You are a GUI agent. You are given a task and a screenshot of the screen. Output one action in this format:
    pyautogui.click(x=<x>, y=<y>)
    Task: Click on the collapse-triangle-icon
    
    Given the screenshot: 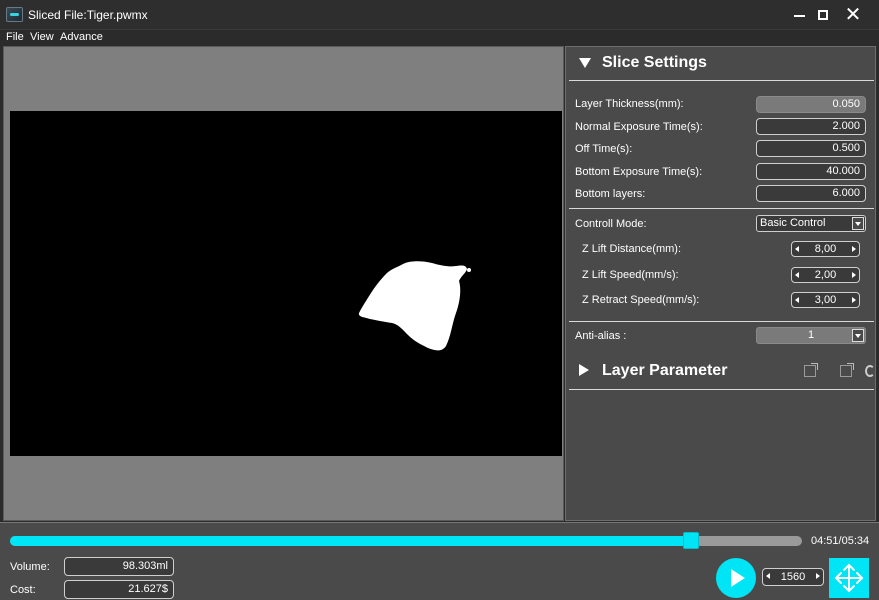 What is the action you would take?
    pyautogui.click(x=585, y=63)
    